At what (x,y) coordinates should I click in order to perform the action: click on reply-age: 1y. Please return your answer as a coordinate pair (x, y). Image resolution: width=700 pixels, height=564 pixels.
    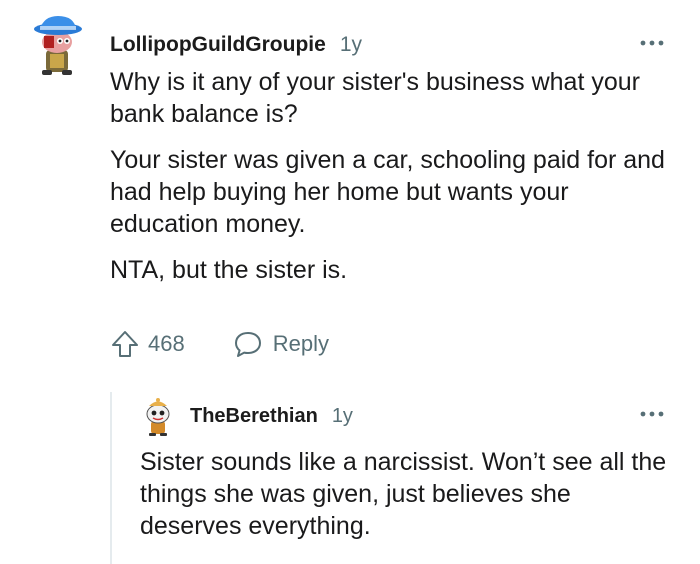
    Looking at the image, I should click on (342, 415).